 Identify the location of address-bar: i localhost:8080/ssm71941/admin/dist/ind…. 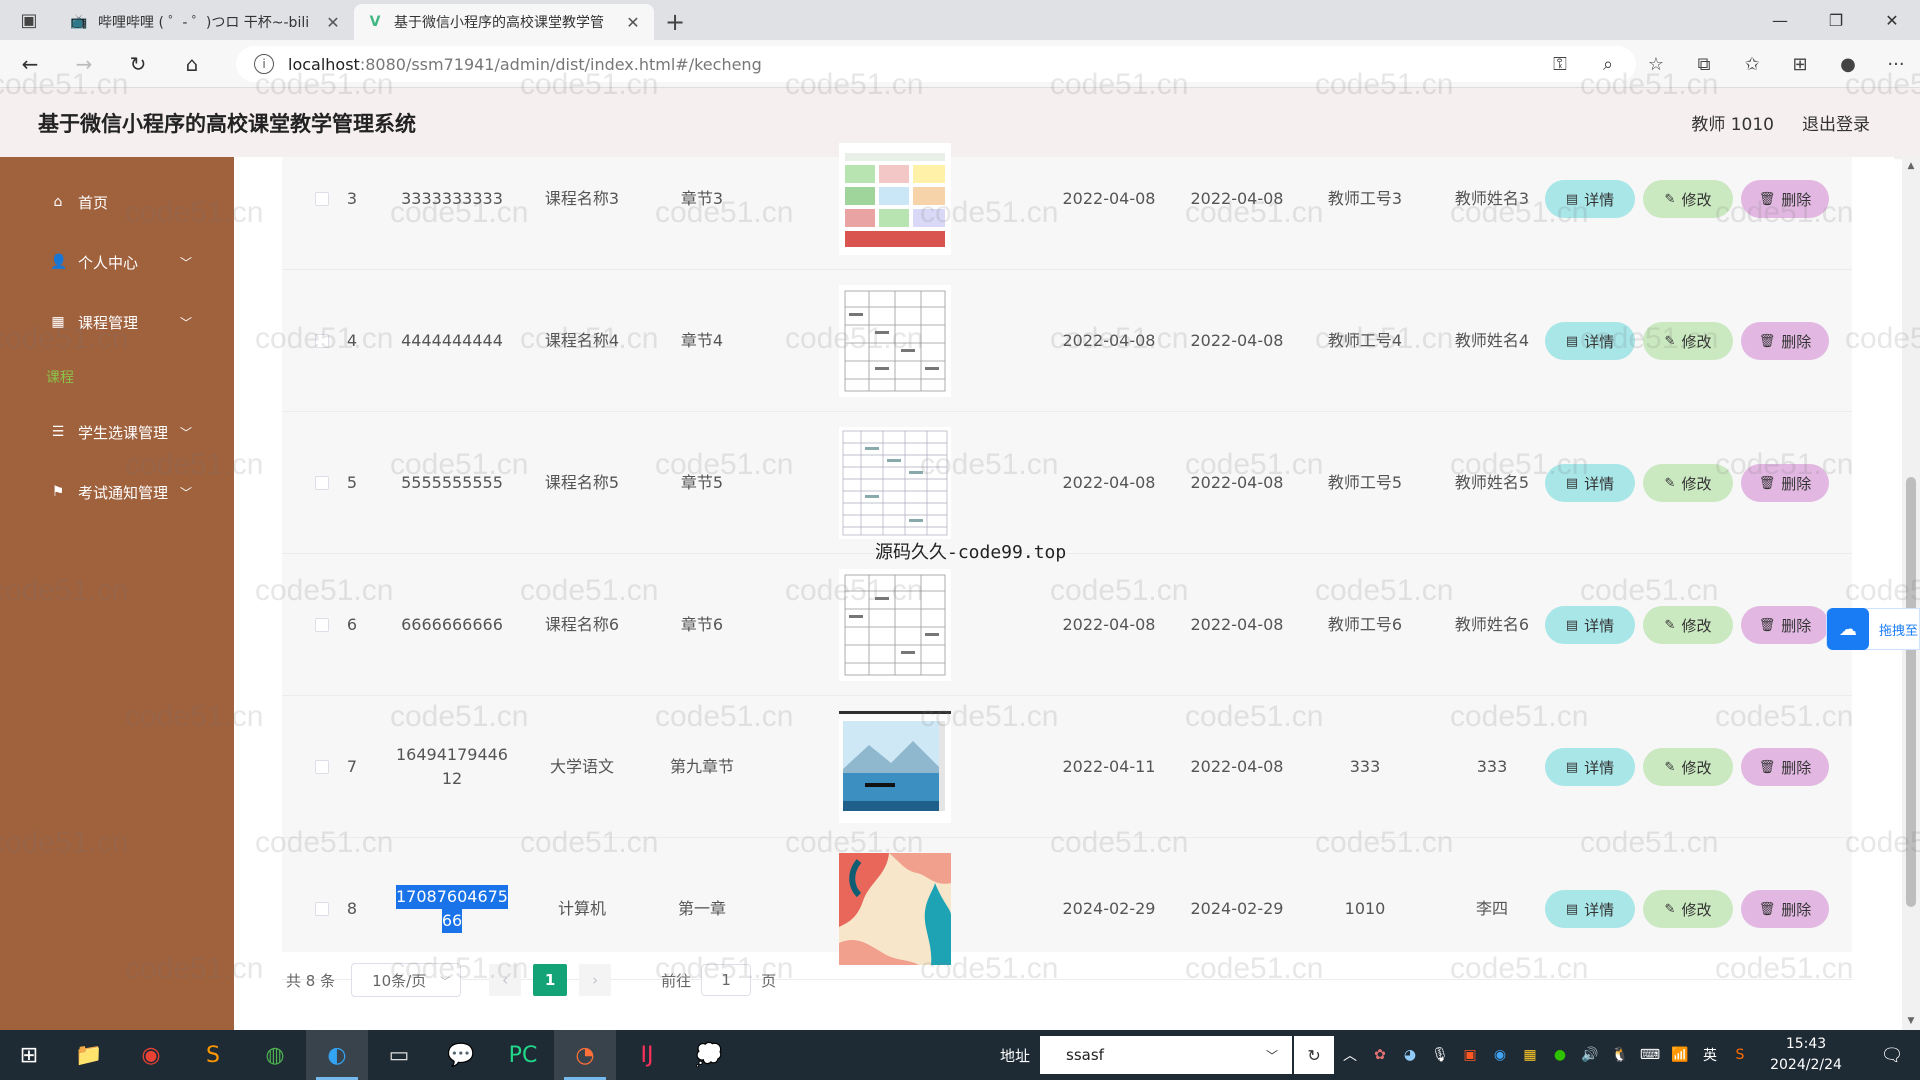
(936, 64).